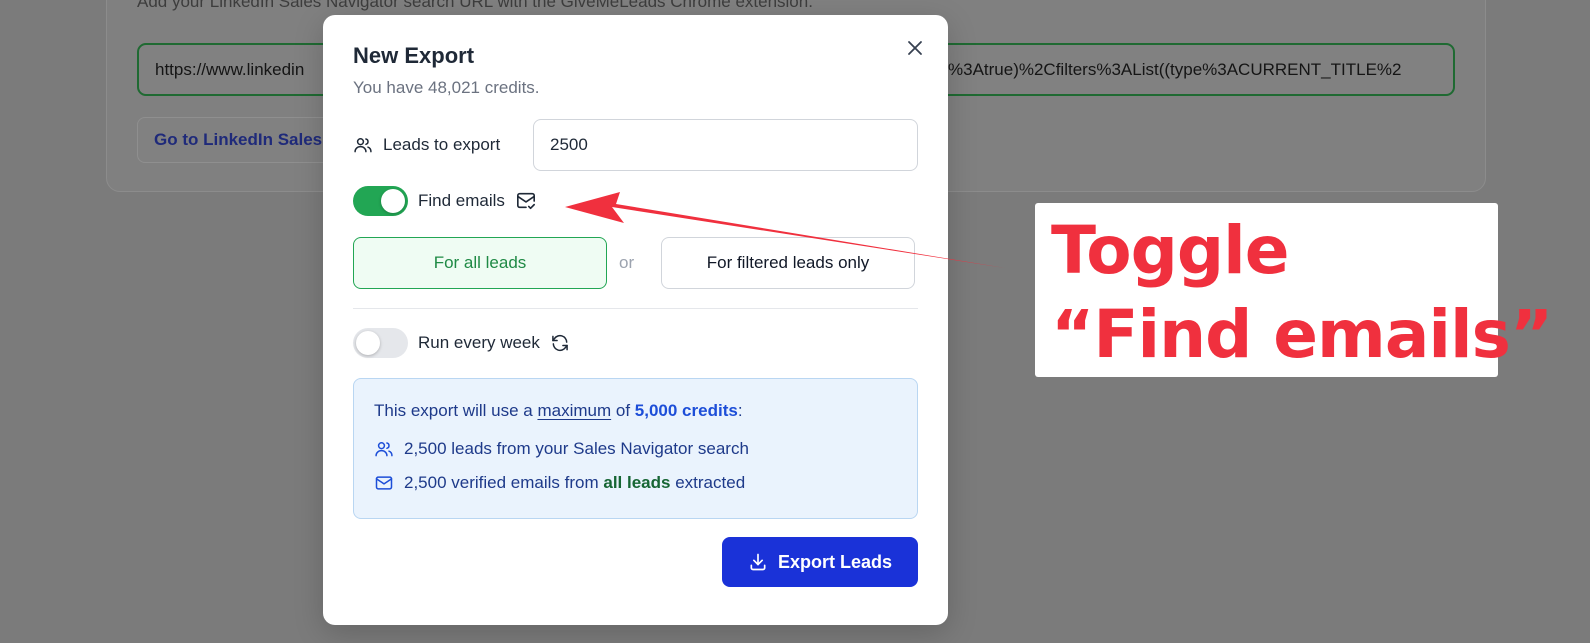  I want to click on annotation-line-1: Toggle, so click(1170, 250).